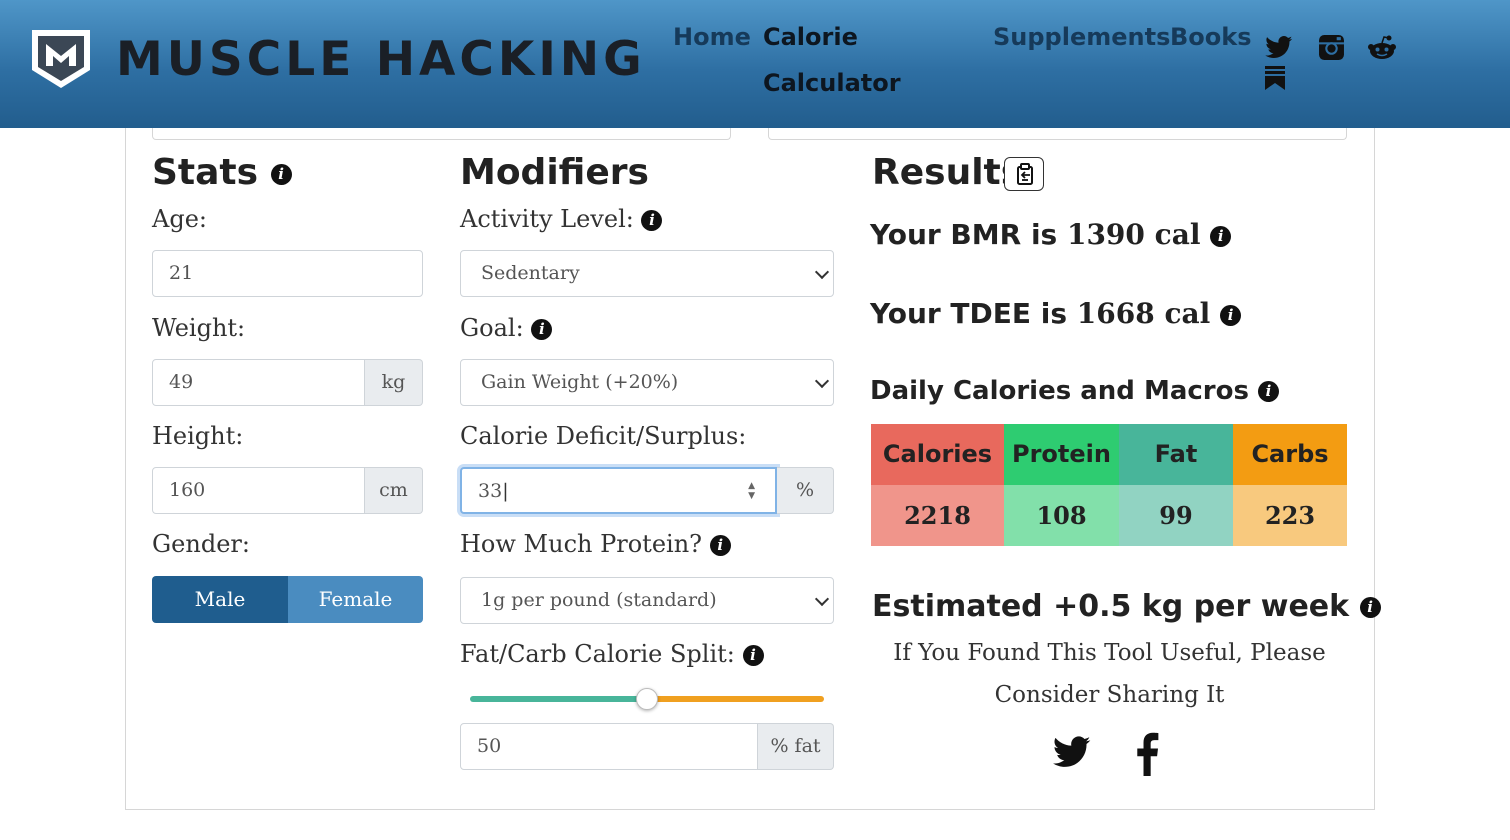 This screenshot has width=1510, height=840. I want to click on macro-col-calories: Calories 2218, so click(937, 485).